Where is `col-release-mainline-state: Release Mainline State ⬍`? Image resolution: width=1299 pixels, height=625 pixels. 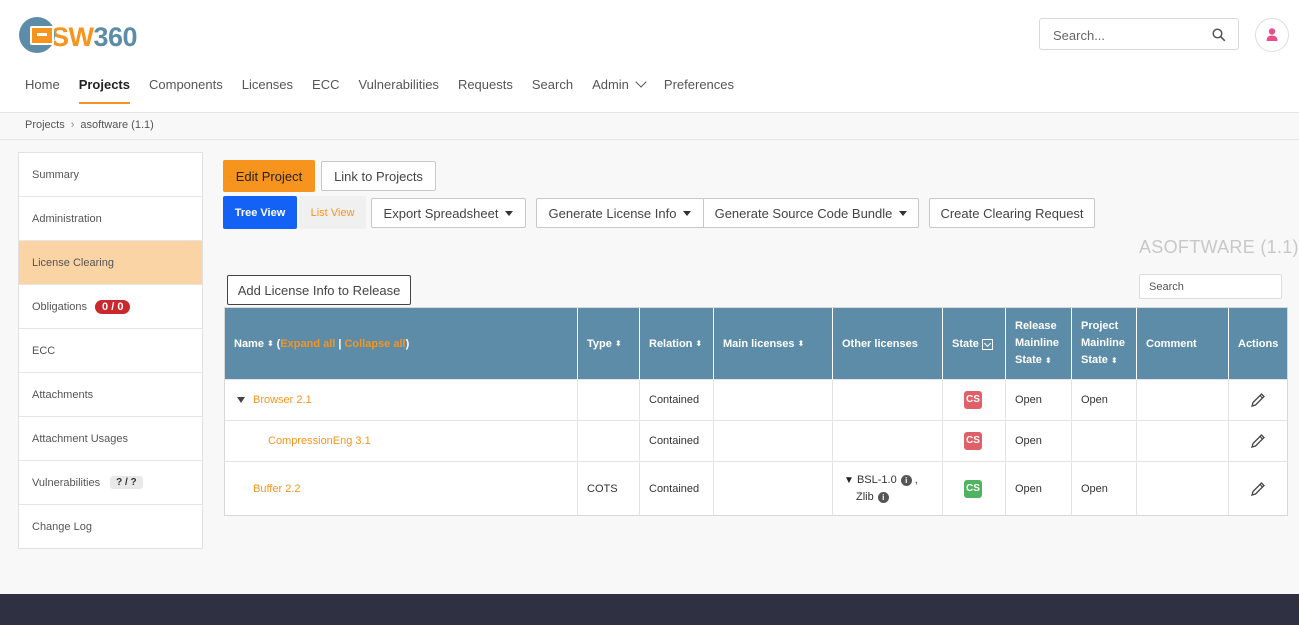 col-release-mainline-state: Release Mainline State ⬍ is located at coordinates (1039, 343).